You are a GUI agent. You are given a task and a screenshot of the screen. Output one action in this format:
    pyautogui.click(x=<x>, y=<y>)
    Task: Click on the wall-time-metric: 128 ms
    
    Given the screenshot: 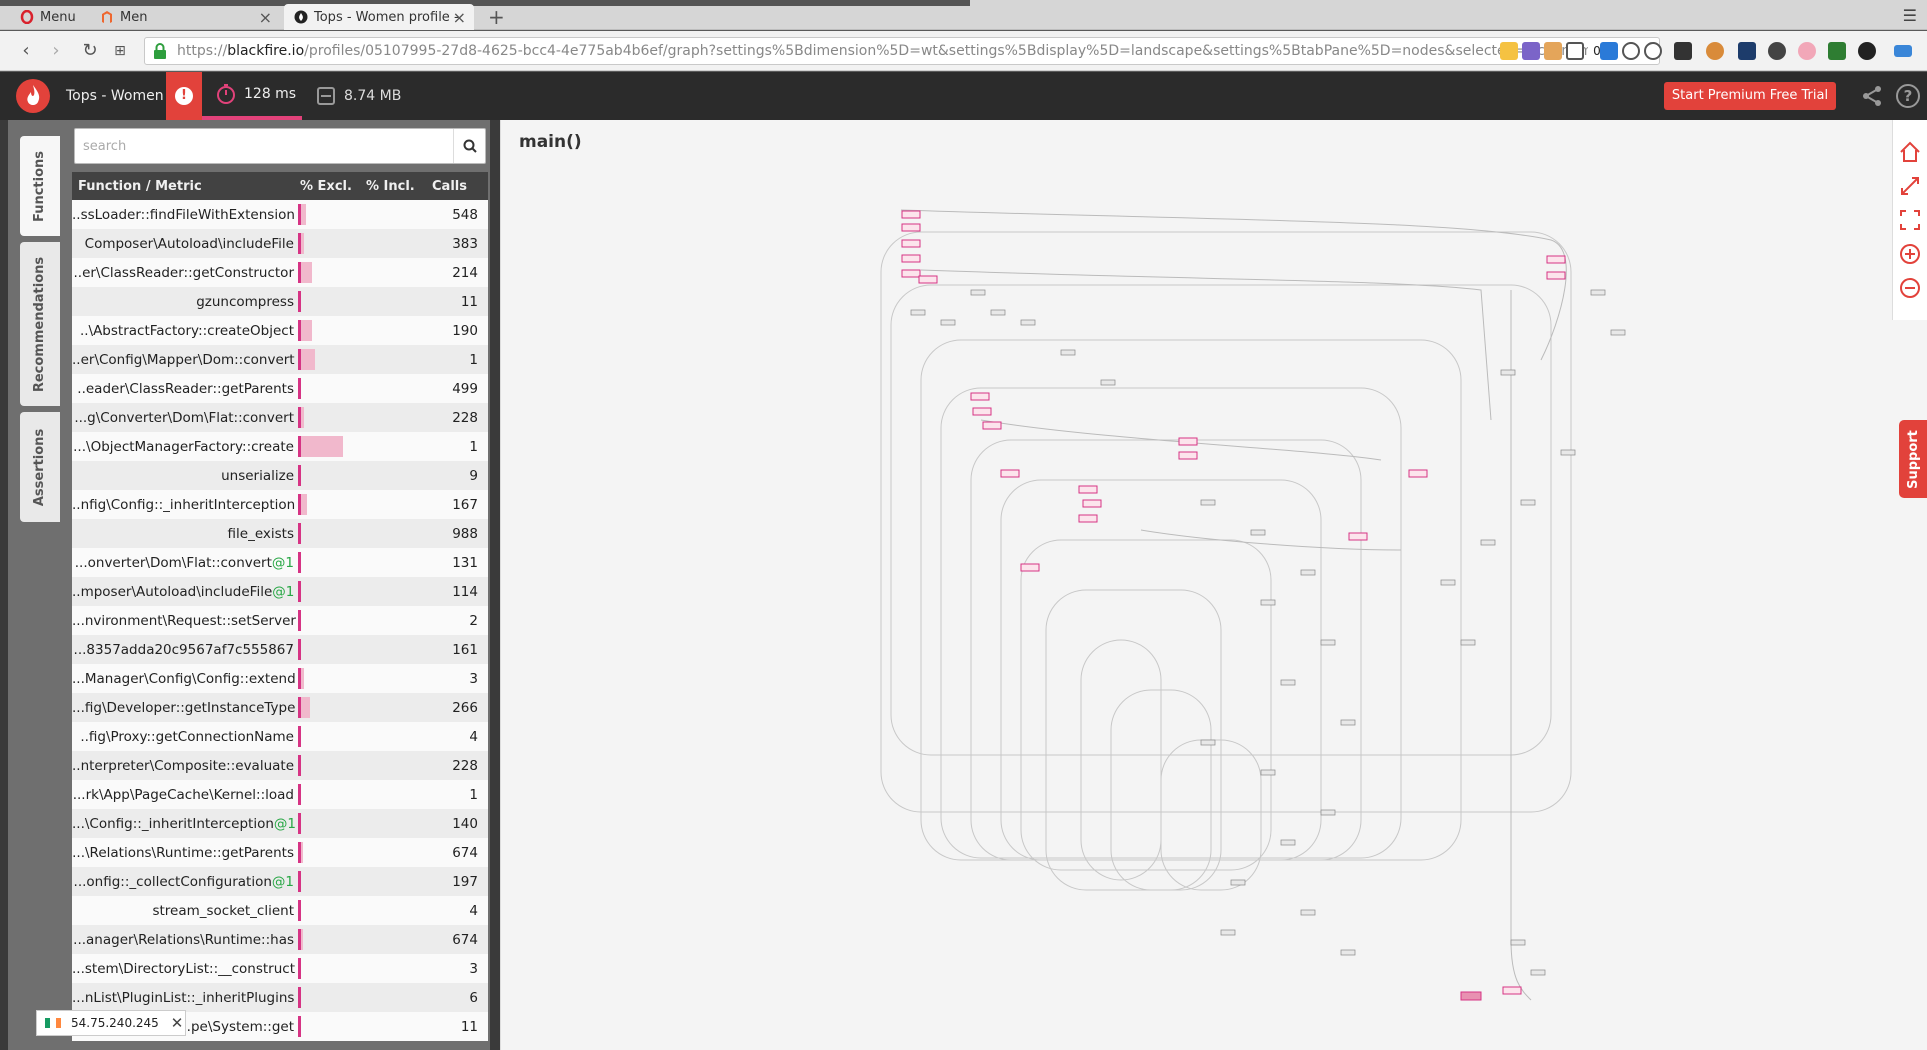 What is the action you would take?
    pyautogui.click(x=252, y=96)
    